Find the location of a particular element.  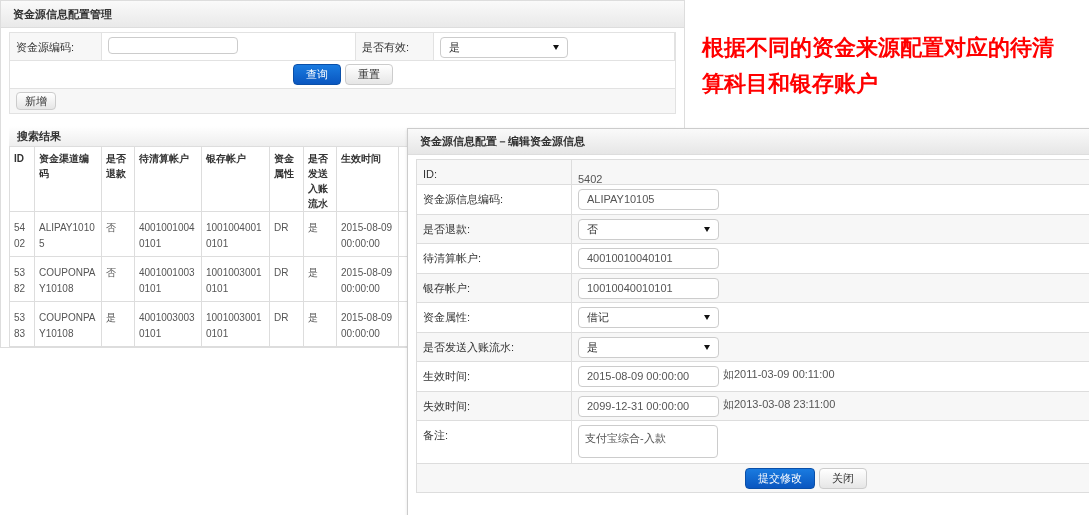

secondary-button: 关闭 is located at coordinates (843, 478).